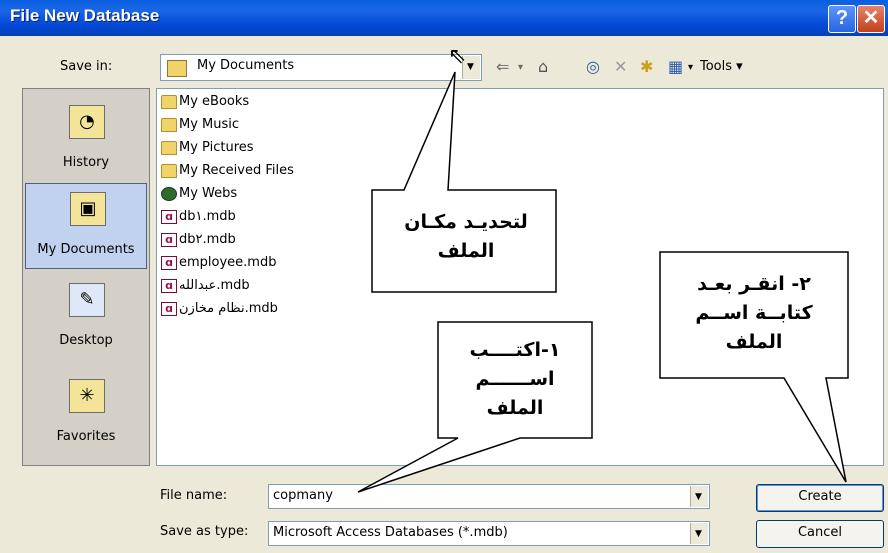 Image resolution: width=888 pixels, height=553 pixels. I want to click on step2-callout: ٢- انقـر بعـد كتابــة اســم الملف, so click(754, 313).